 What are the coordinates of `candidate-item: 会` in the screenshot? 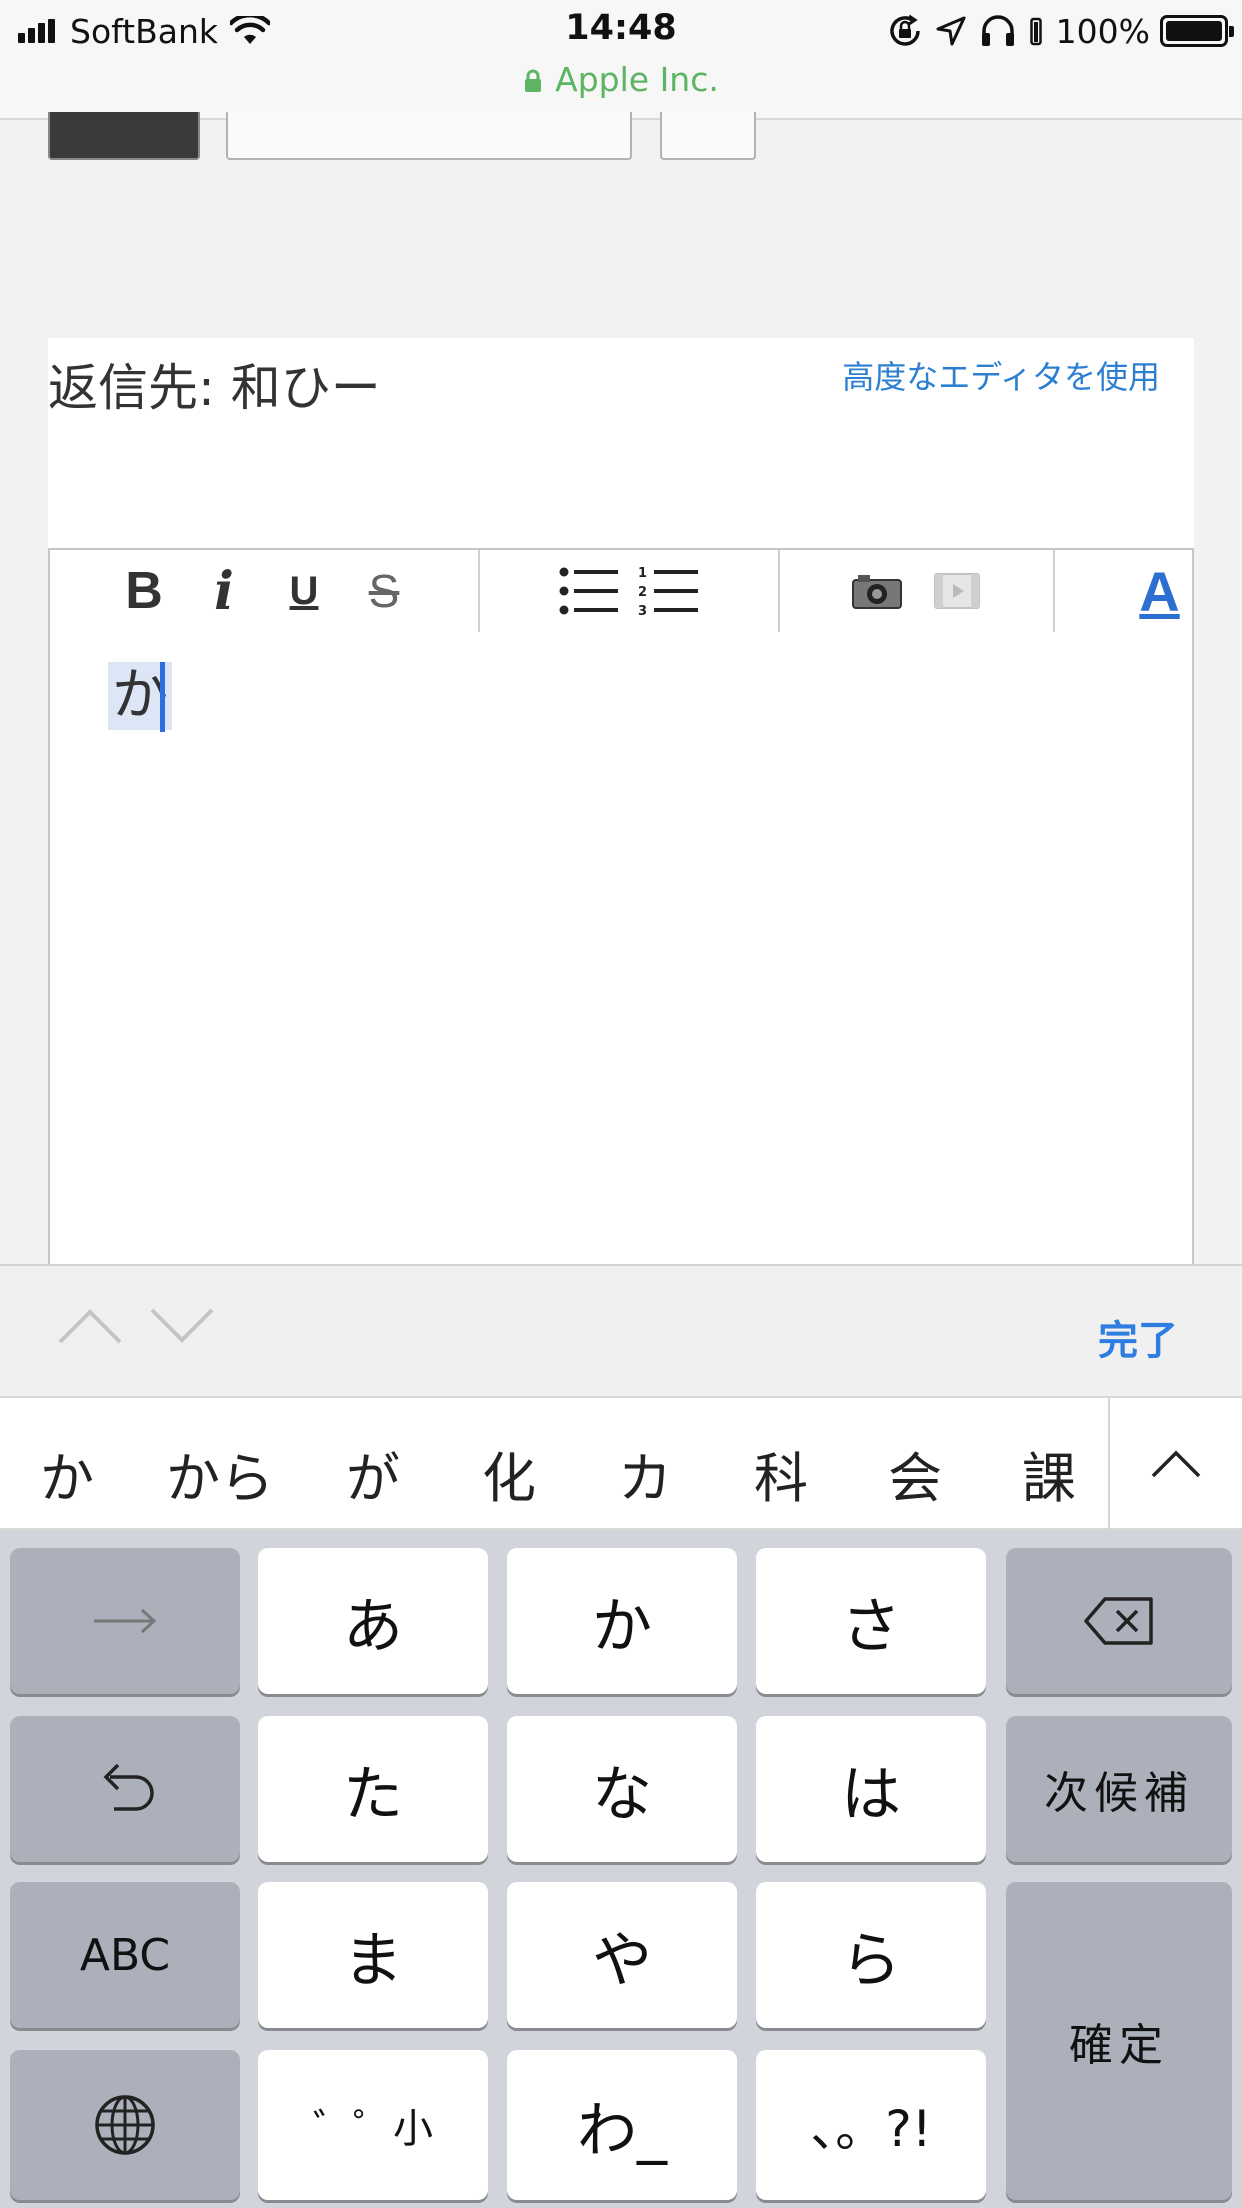 It's located at (915, 1473).